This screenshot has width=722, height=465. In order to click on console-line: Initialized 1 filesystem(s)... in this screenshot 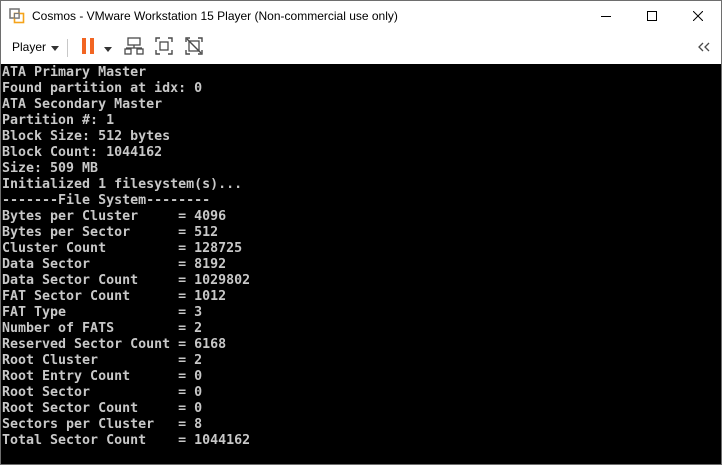, I will do `click(122, 184)`.